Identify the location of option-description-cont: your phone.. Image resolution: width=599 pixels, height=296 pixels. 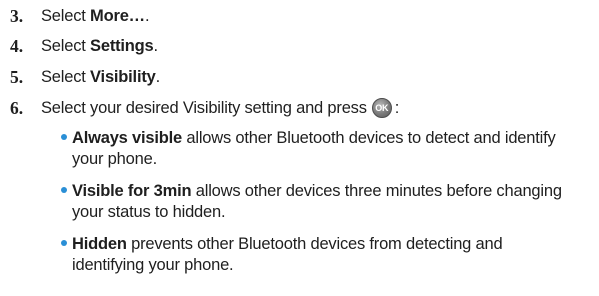
(114, 159).